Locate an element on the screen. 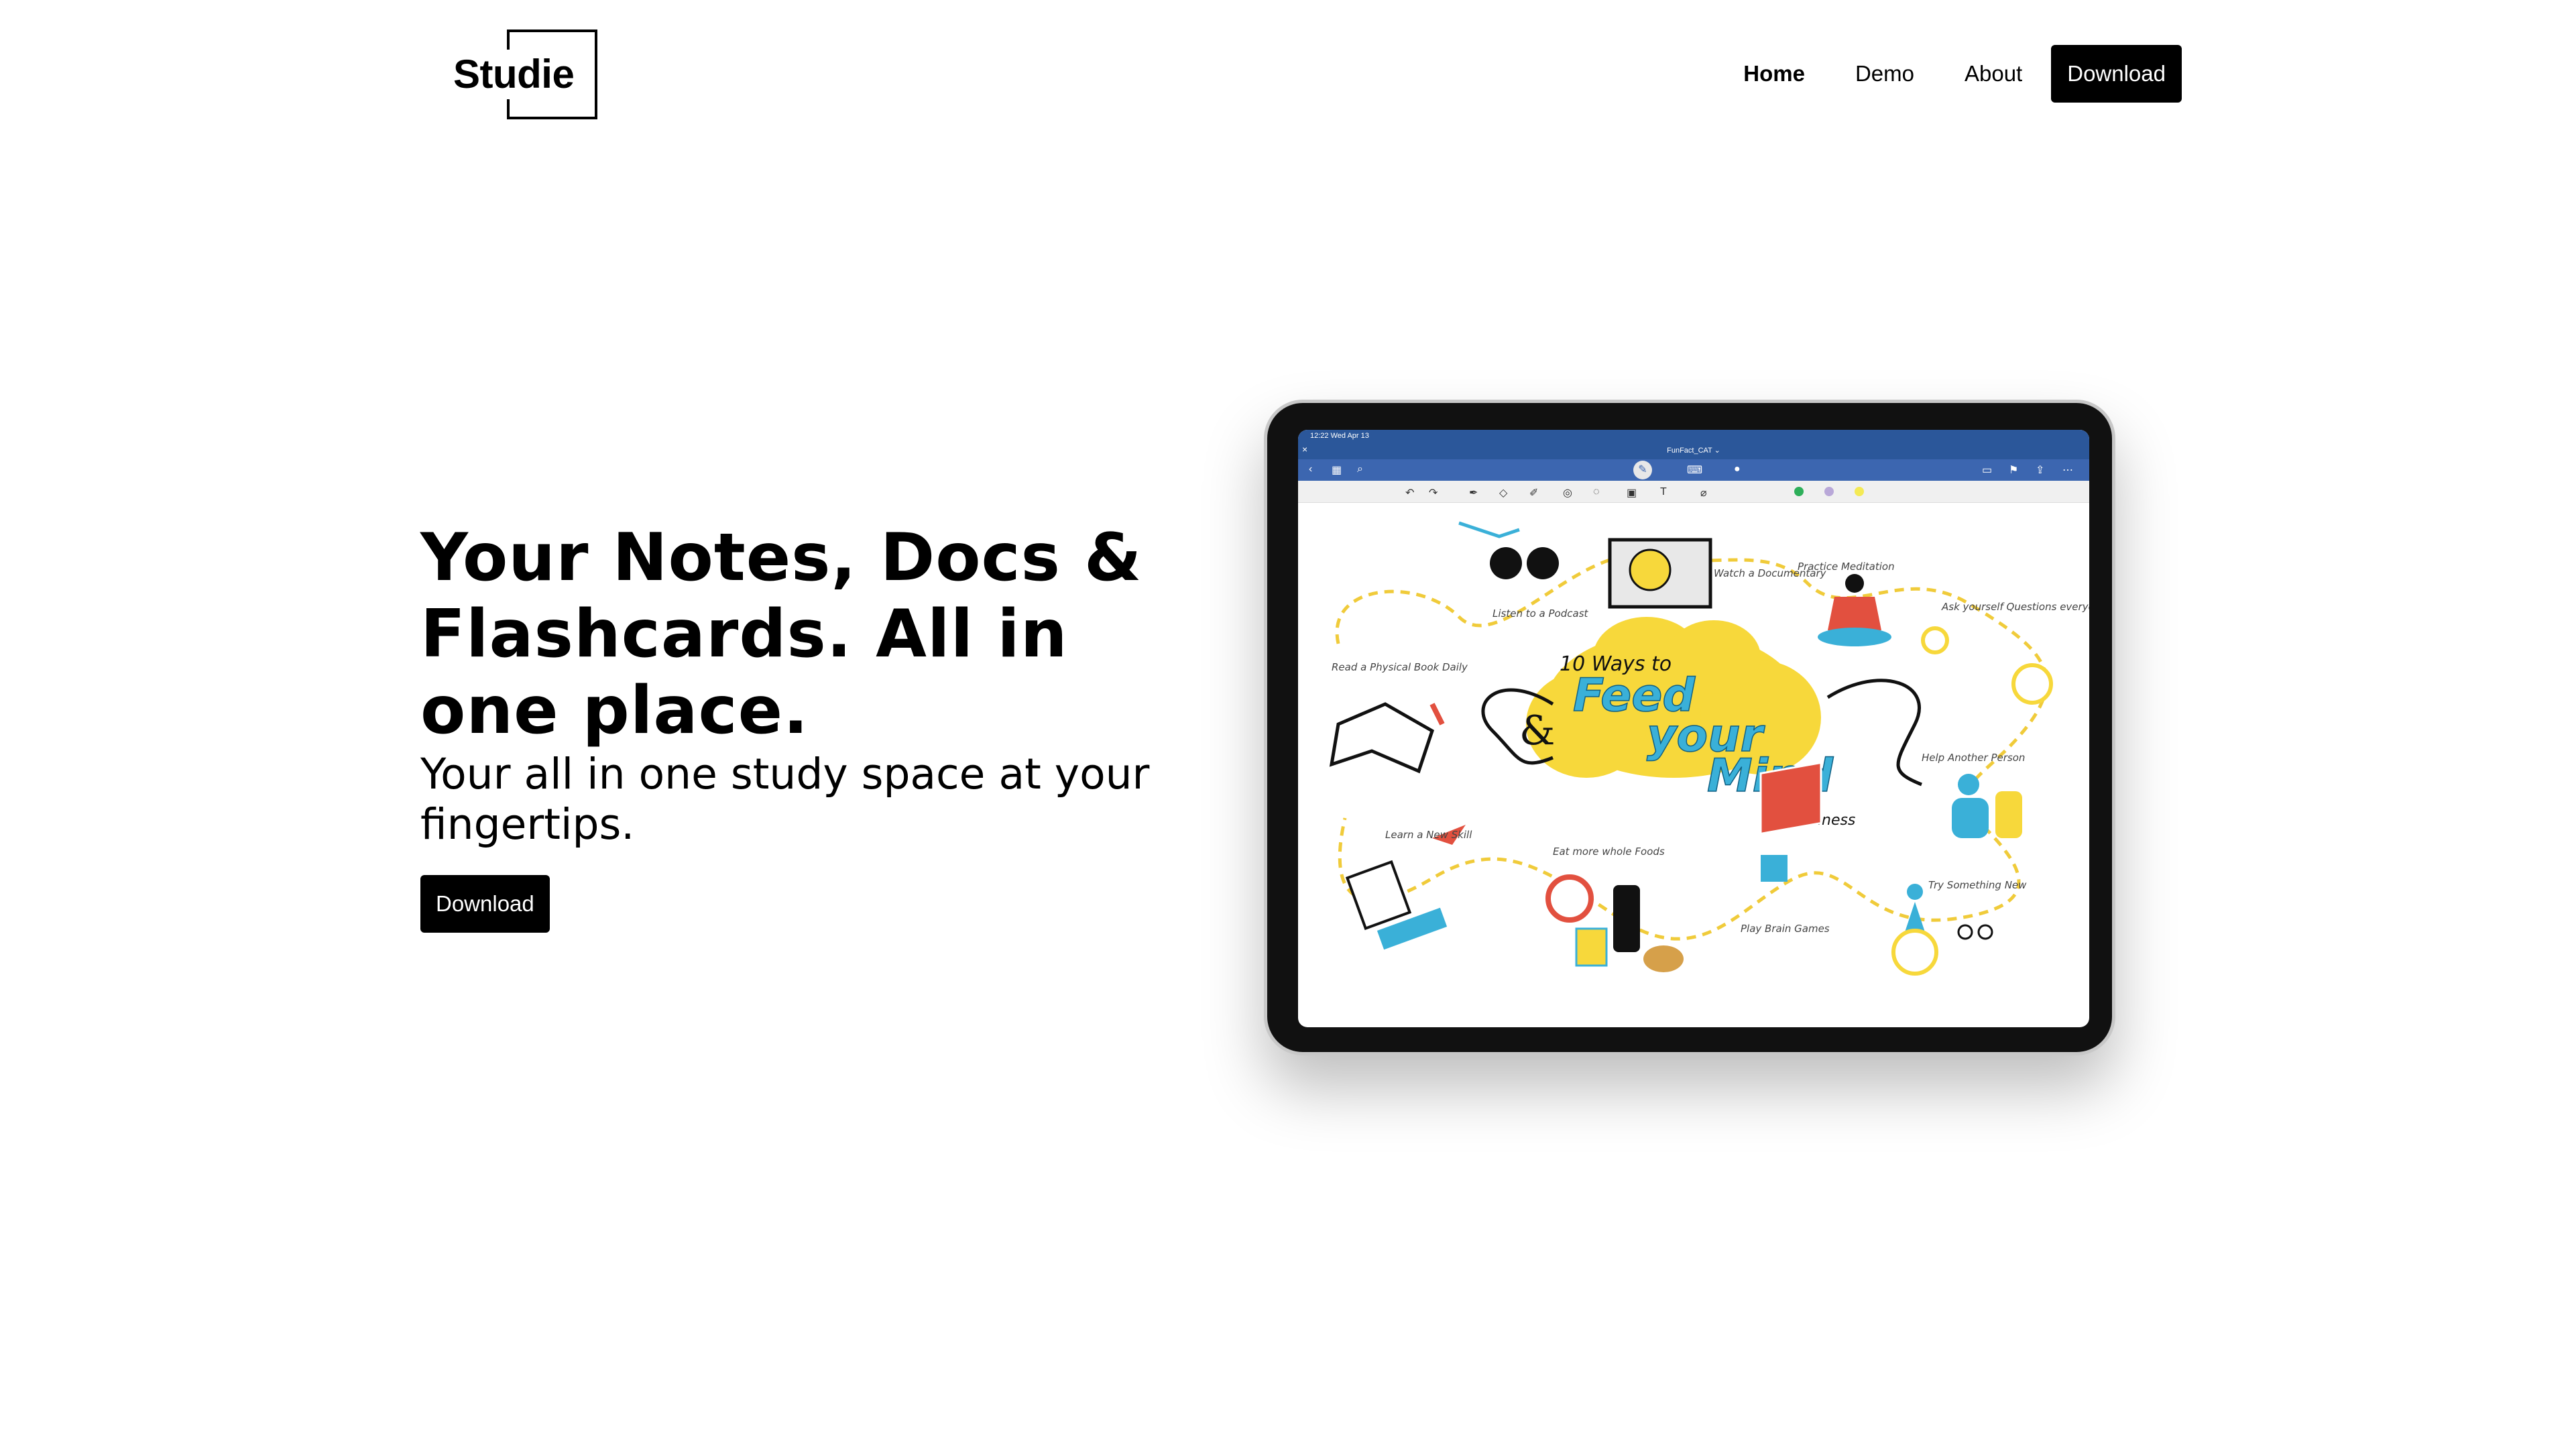 The height and width of the screenshot is (1449, 2576). back-icon: ‹ is located at coordinates (1311, 469).